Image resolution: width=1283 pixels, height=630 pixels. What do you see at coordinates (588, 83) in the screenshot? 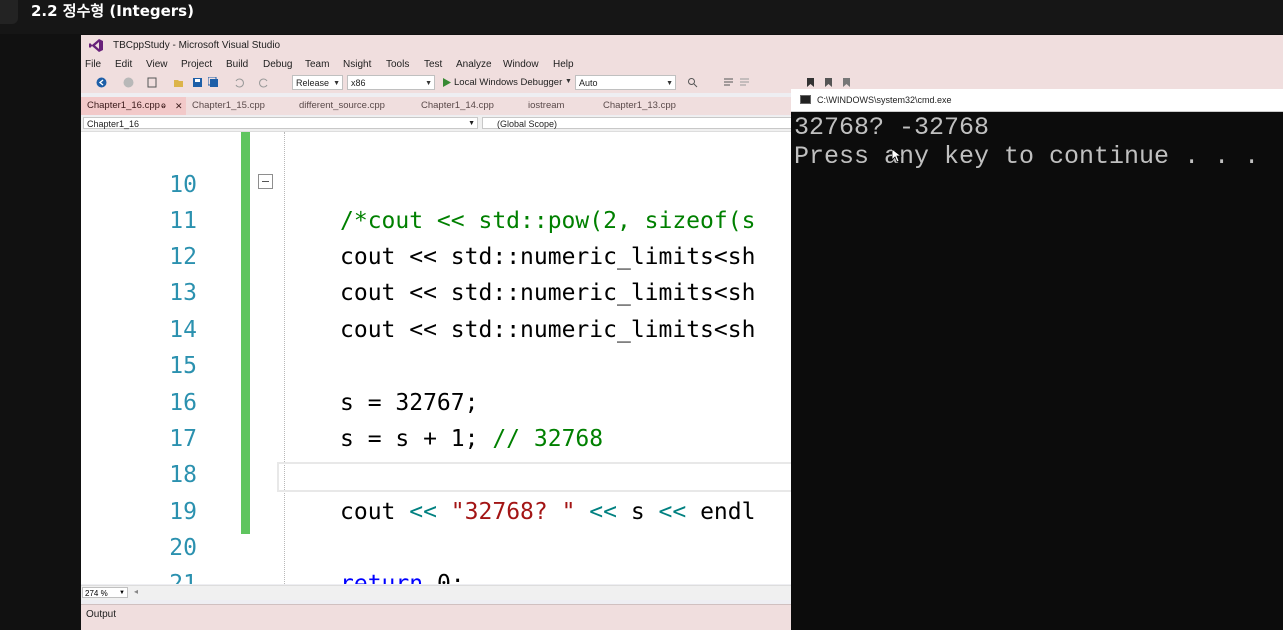
I see `debugger-mode-value: Auto` at bounding box center [588, 83].